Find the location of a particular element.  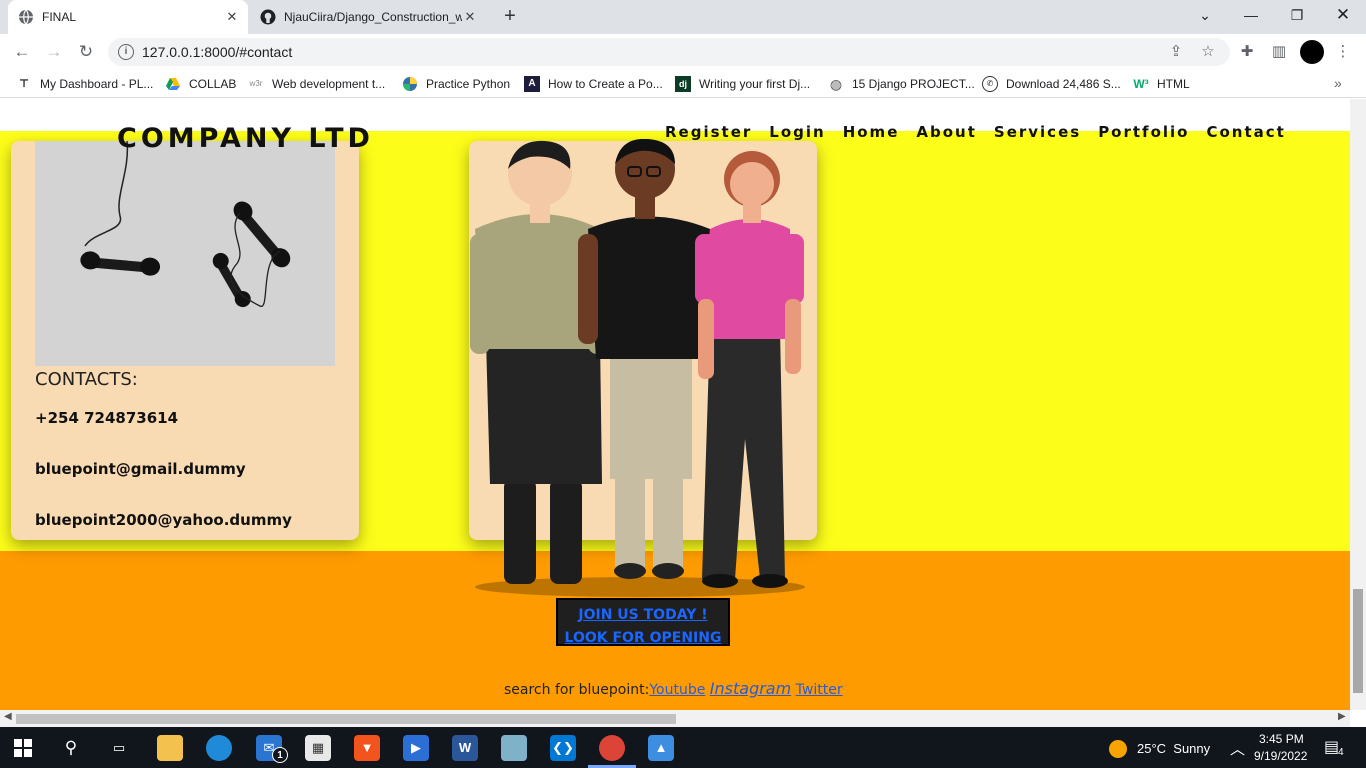

bookmark-item: COLLAB is located at coordinates (200, 84).